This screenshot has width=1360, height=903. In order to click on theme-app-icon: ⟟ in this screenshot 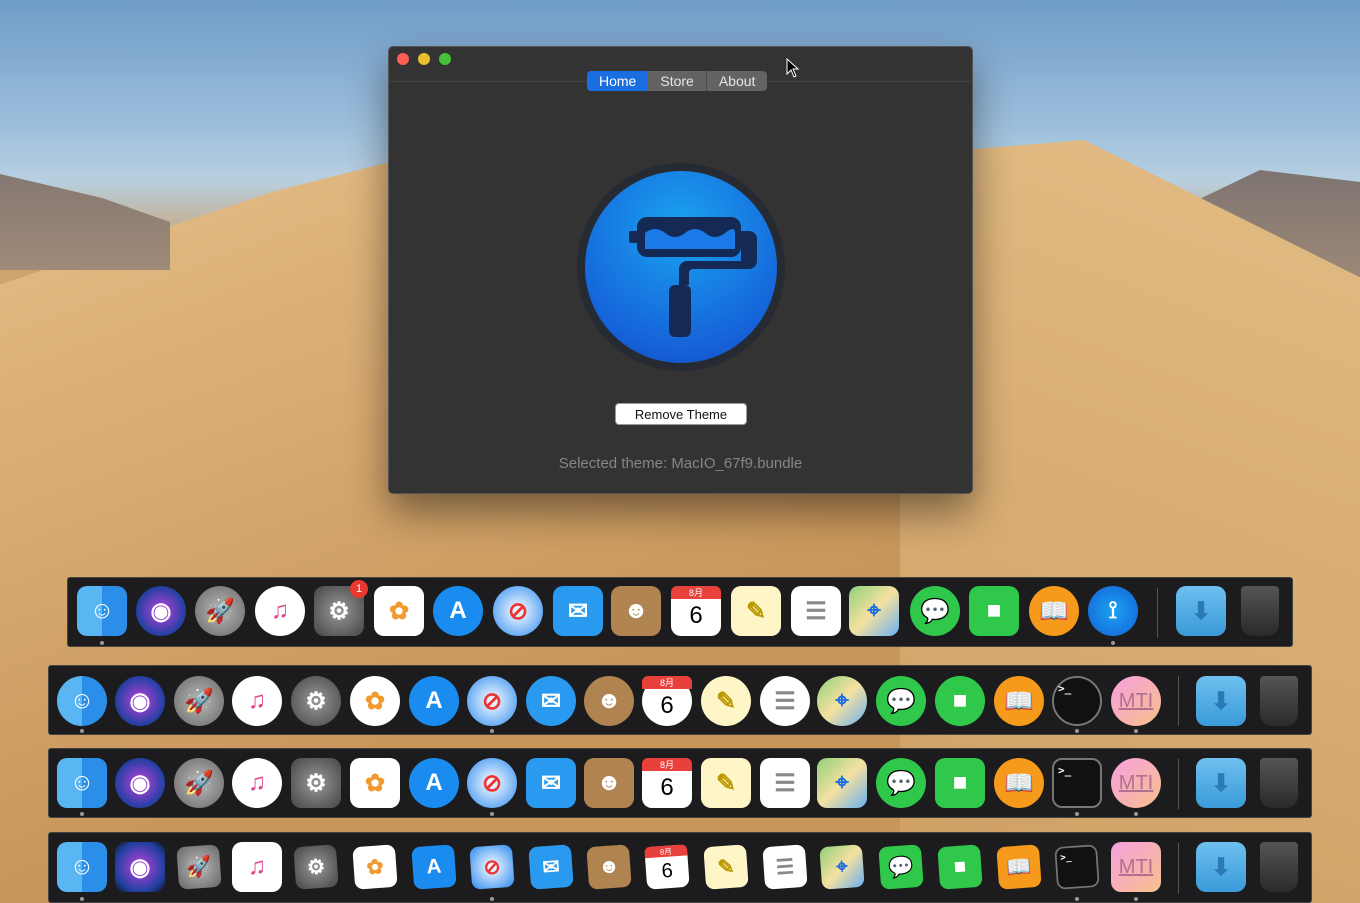, I will do `click(1113, 611)`.